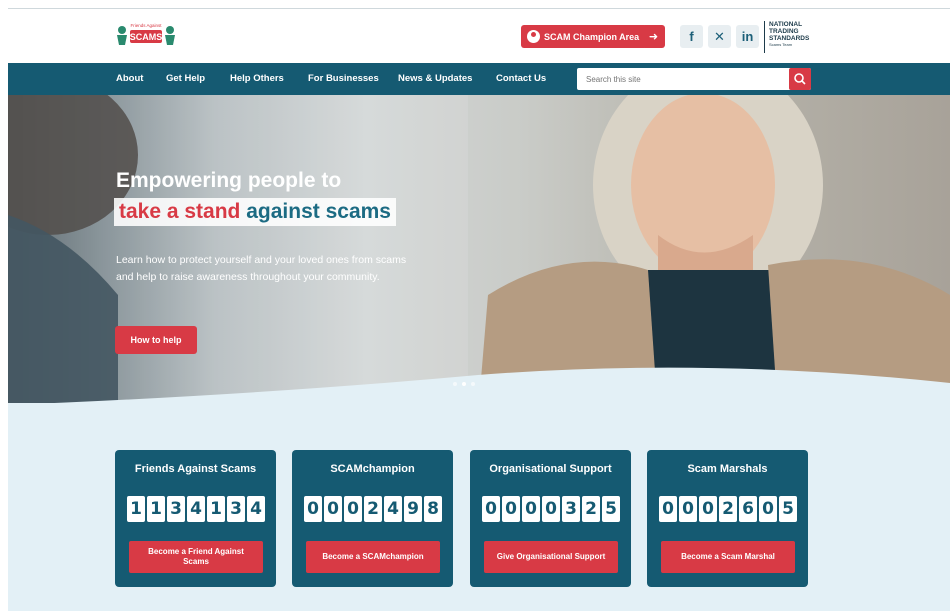 The image size is (950, 611). I want to click on svg-text: Friends Against, so click(146, 25).